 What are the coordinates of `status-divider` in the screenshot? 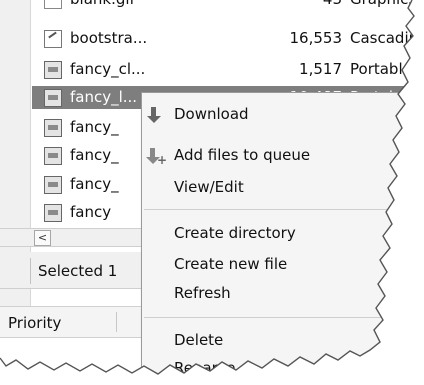 It's located at (30, 271).